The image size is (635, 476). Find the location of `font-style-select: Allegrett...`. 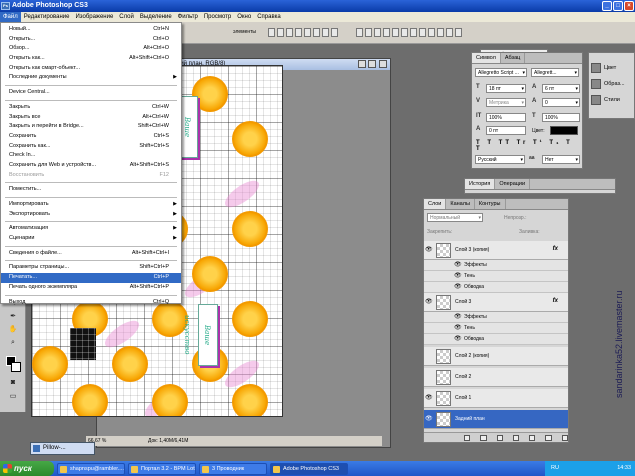

font-style-select: Allegrett... is located at coordinates (555, 72).